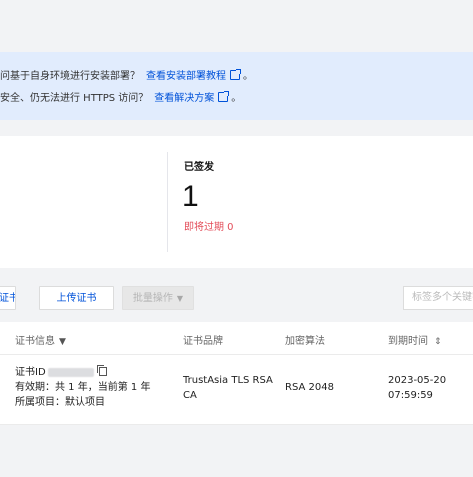 The height and width of the screenshot is (477, 473). I want to click on notice-https-text: 安全、仍无法进行 HTTPS 访问？, so click(74, 98).